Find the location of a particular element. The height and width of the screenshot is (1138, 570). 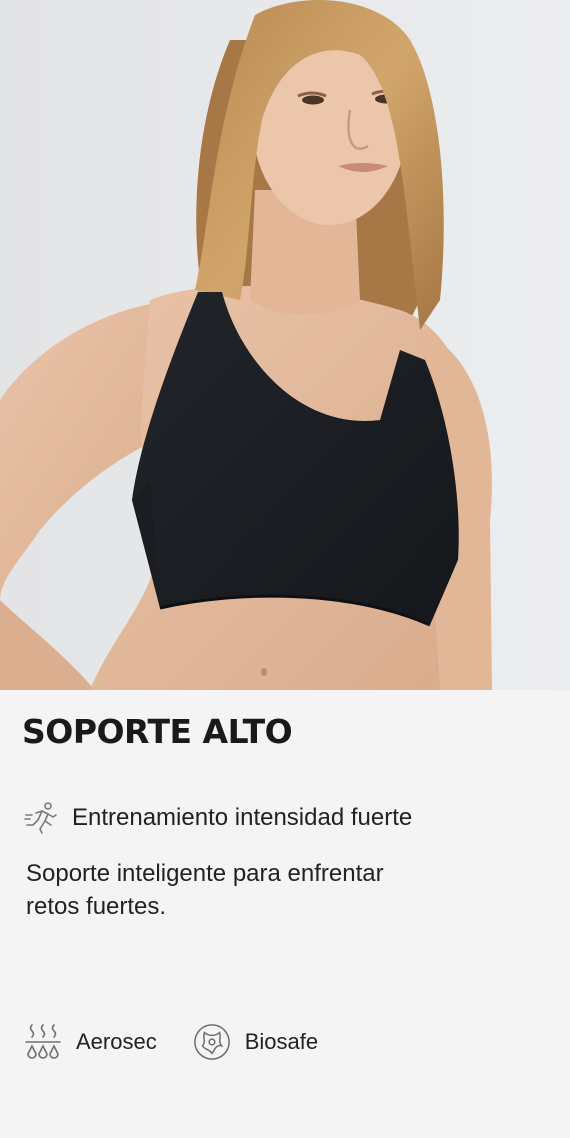

feature-label: Biosafe is located at coordinates (281, 1041).